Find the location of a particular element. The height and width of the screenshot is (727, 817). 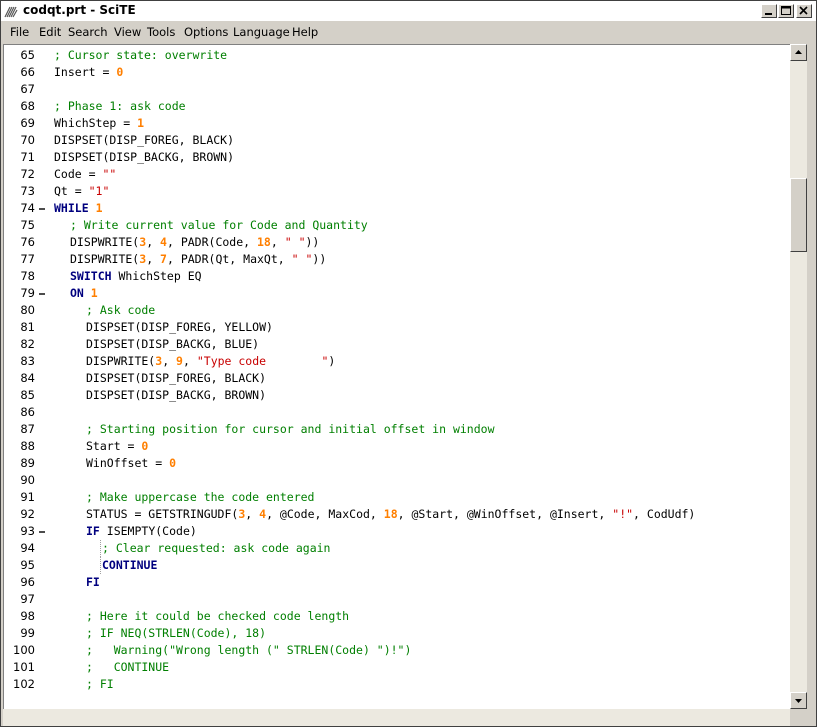

code-line: ; Here it could be checked code length is located at coordinates (217, 616).